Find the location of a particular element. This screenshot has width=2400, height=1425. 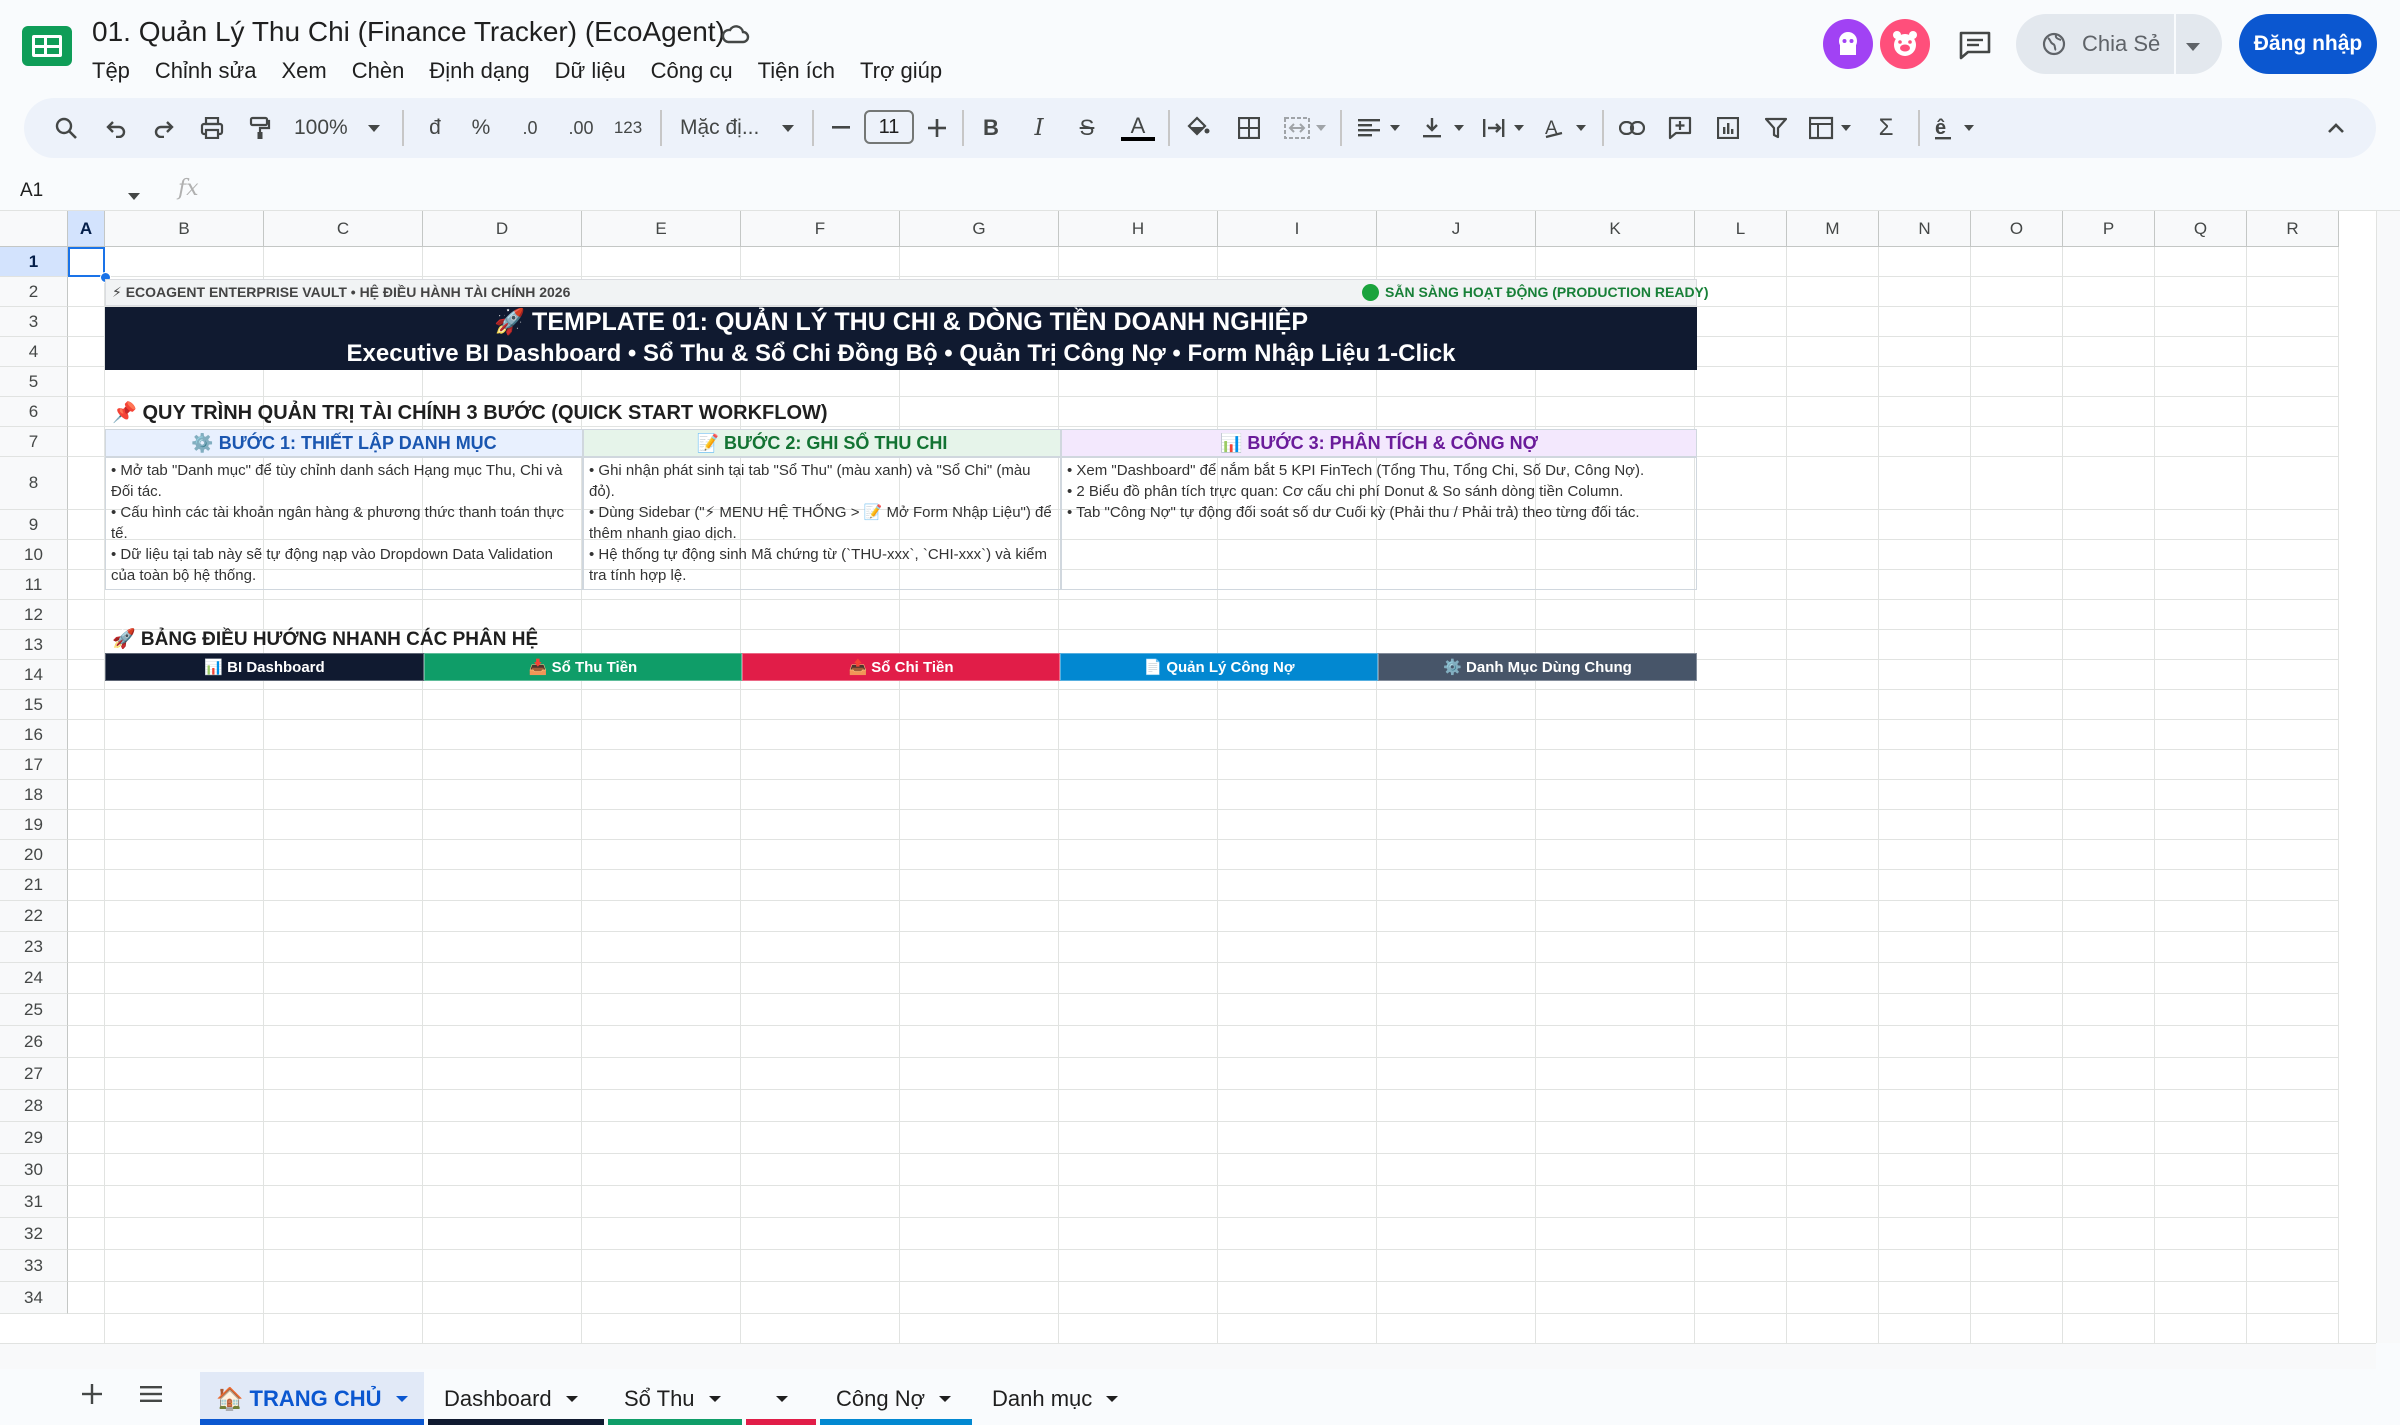

menu-view: Xem is located at coordinates (303, 71).